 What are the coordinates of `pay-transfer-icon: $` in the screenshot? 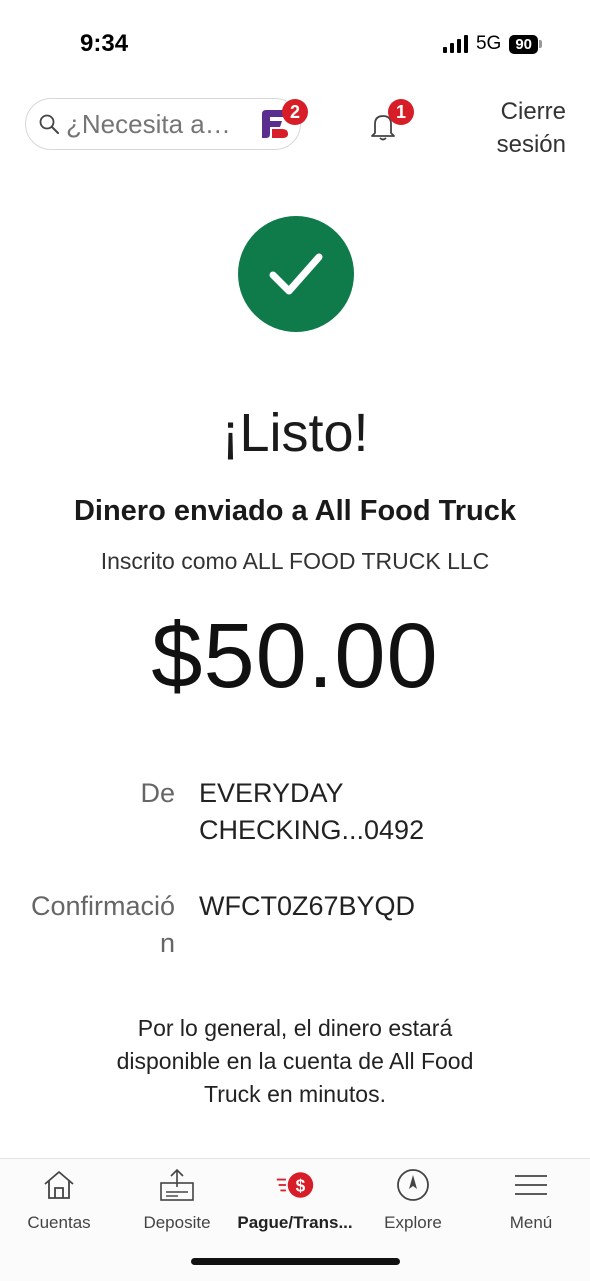 It's located at (295, 1185).